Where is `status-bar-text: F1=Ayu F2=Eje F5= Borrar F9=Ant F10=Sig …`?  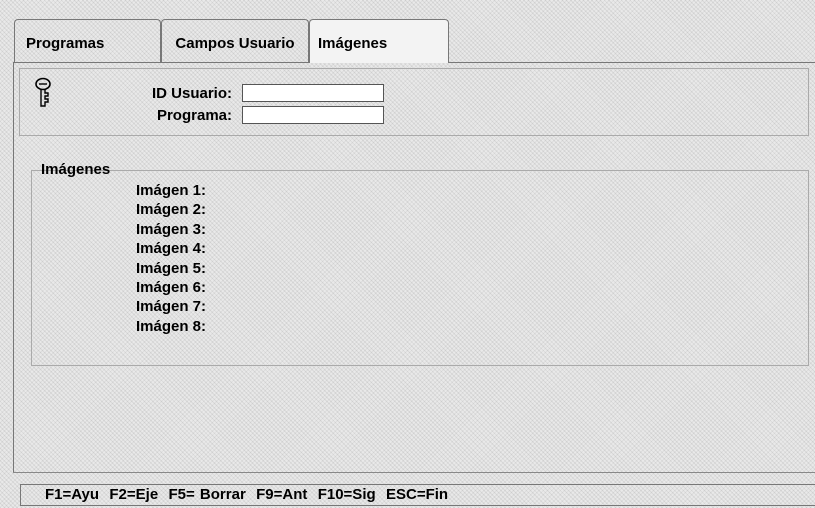 status-bar-text: F1=Ayu F2=Eje F5= Borrar F9=Ant F10=Sig … is located at coordinates (247, 494).